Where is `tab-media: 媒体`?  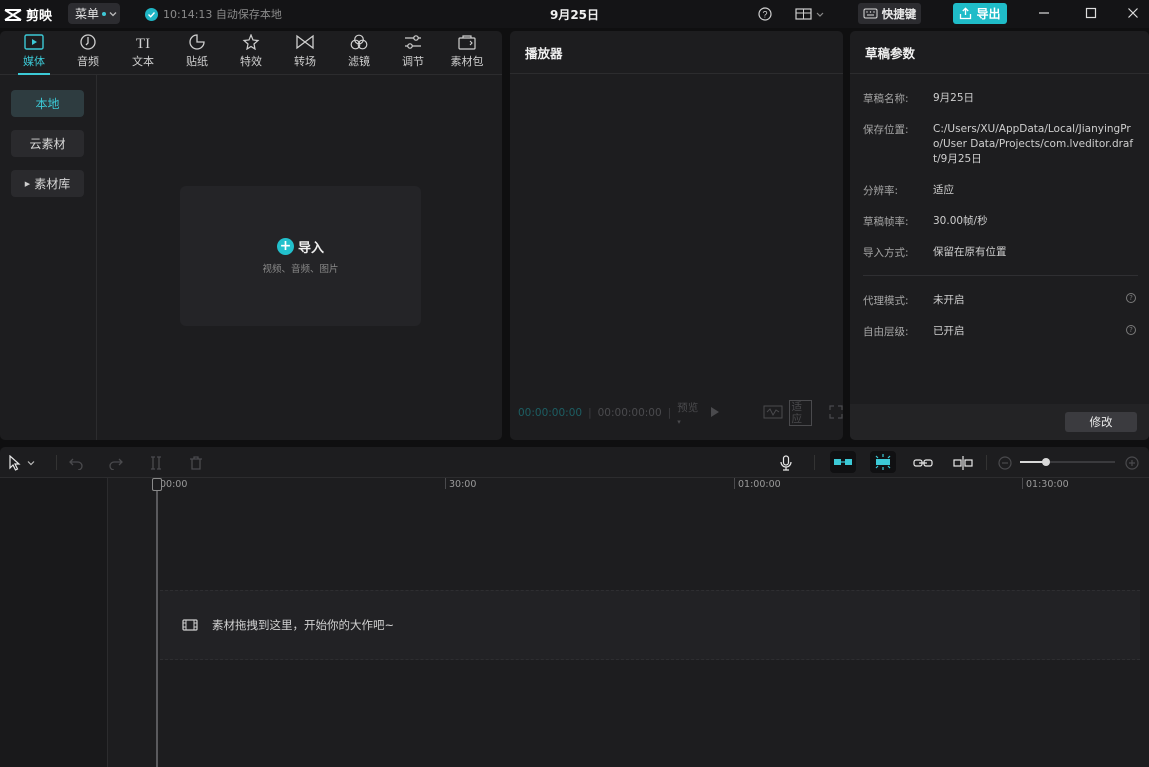 tab-media: 媒体 is located at coordinates (34, 54).